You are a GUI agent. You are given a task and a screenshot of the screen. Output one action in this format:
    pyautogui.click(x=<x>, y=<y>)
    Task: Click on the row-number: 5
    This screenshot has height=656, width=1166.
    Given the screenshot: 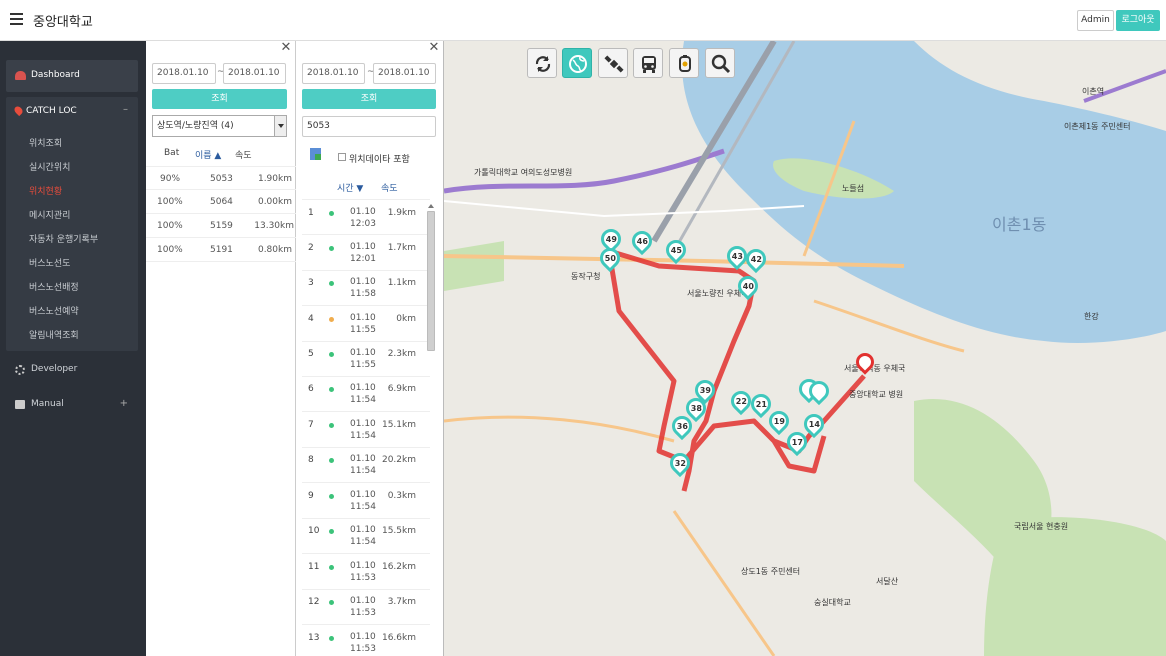 What is the action you would take?
    pyautogui.click(x=311, y=354)
    